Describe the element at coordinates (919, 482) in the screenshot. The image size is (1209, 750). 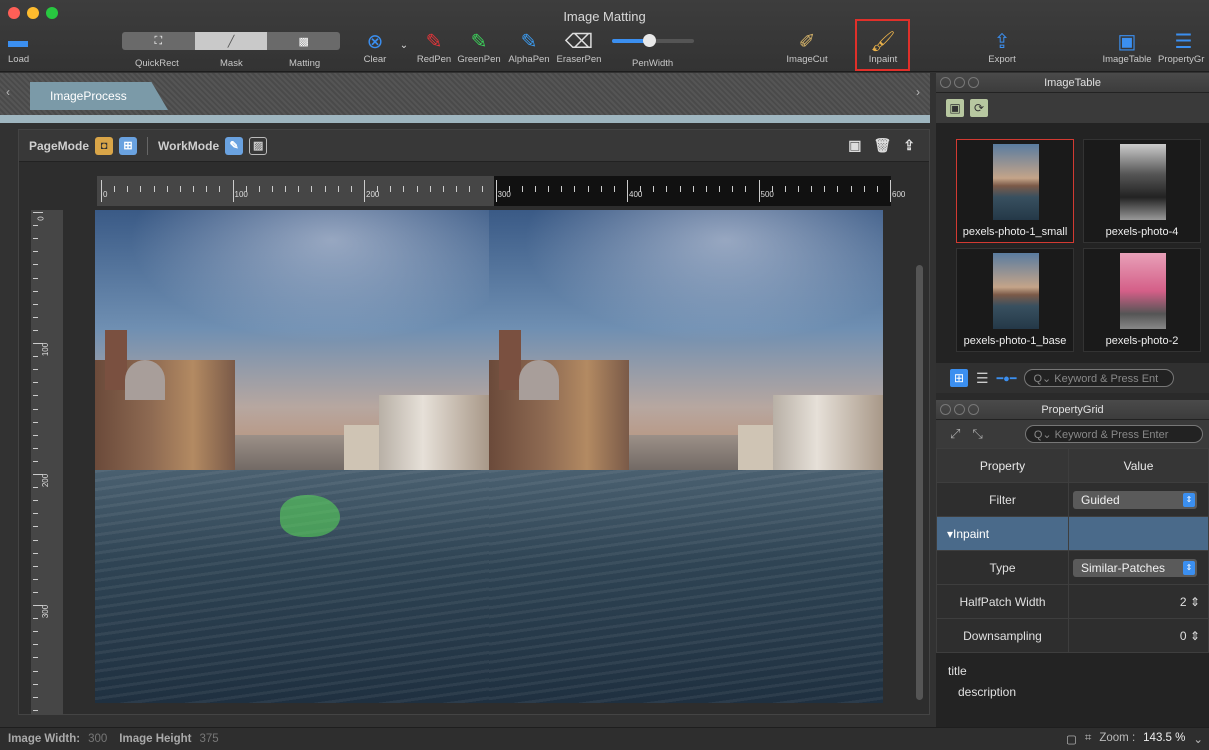
I see `vertical-scrollbar` at that location.